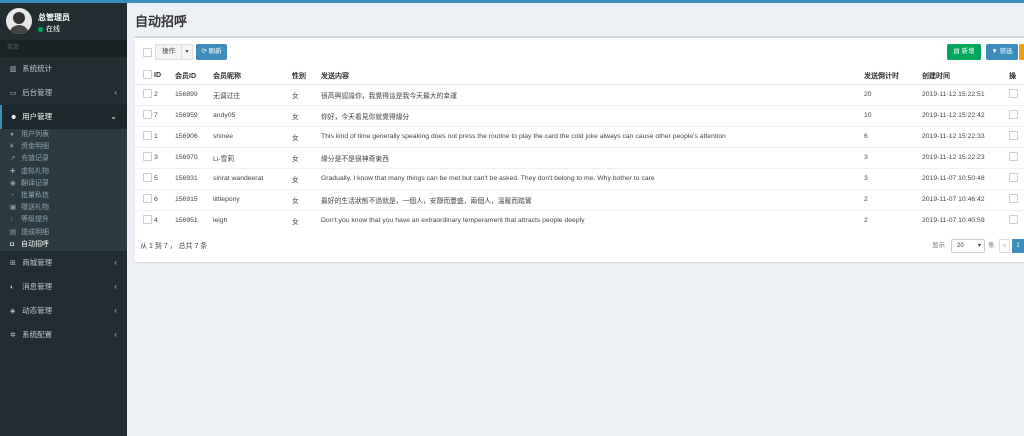 The image size is (1024, 436). Describe the element at coordinates (968, 246) in the screenshot. I see `page-size-select: 20 ▾` at that location.